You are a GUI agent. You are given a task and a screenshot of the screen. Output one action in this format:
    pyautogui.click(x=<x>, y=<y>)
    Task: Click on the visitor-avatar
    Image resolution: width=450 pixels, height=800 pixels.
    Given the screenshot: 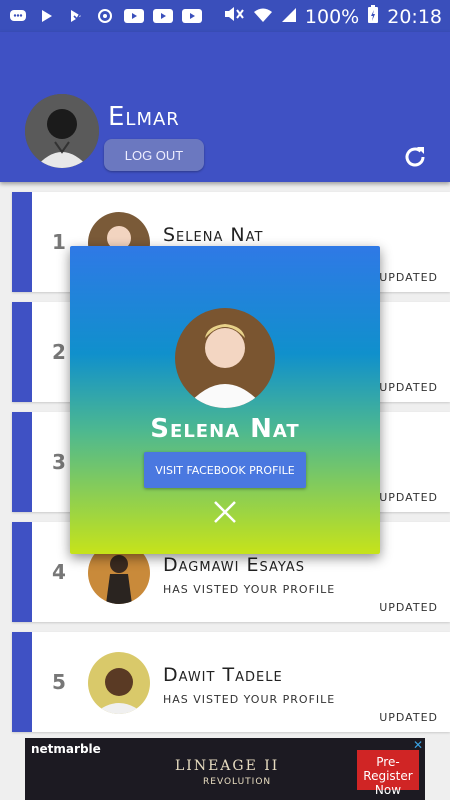 What is the action you would take?
    pyautogui.click(x=119, y=683)
    